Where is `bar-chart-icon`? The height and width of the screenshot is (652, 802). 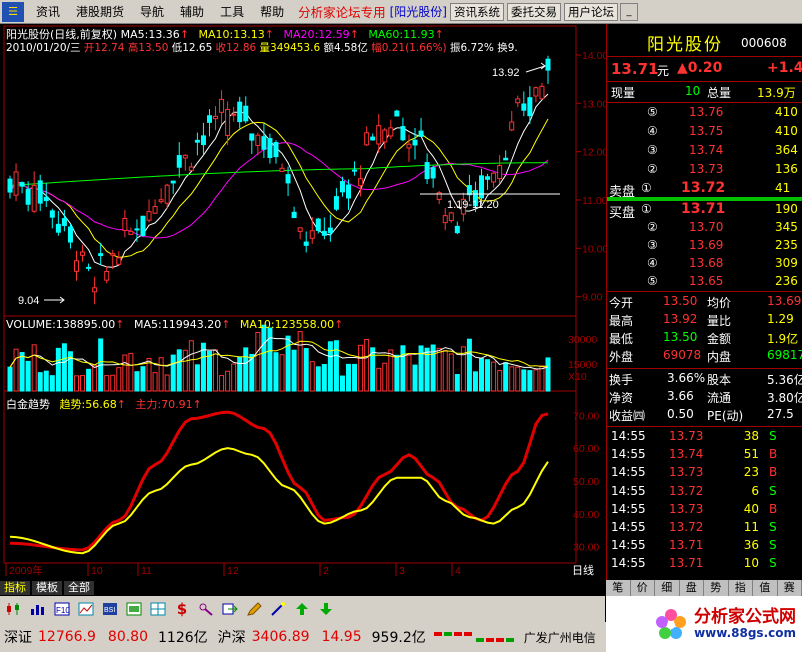
bar-chart-icon is located at coordinates (38, 609).